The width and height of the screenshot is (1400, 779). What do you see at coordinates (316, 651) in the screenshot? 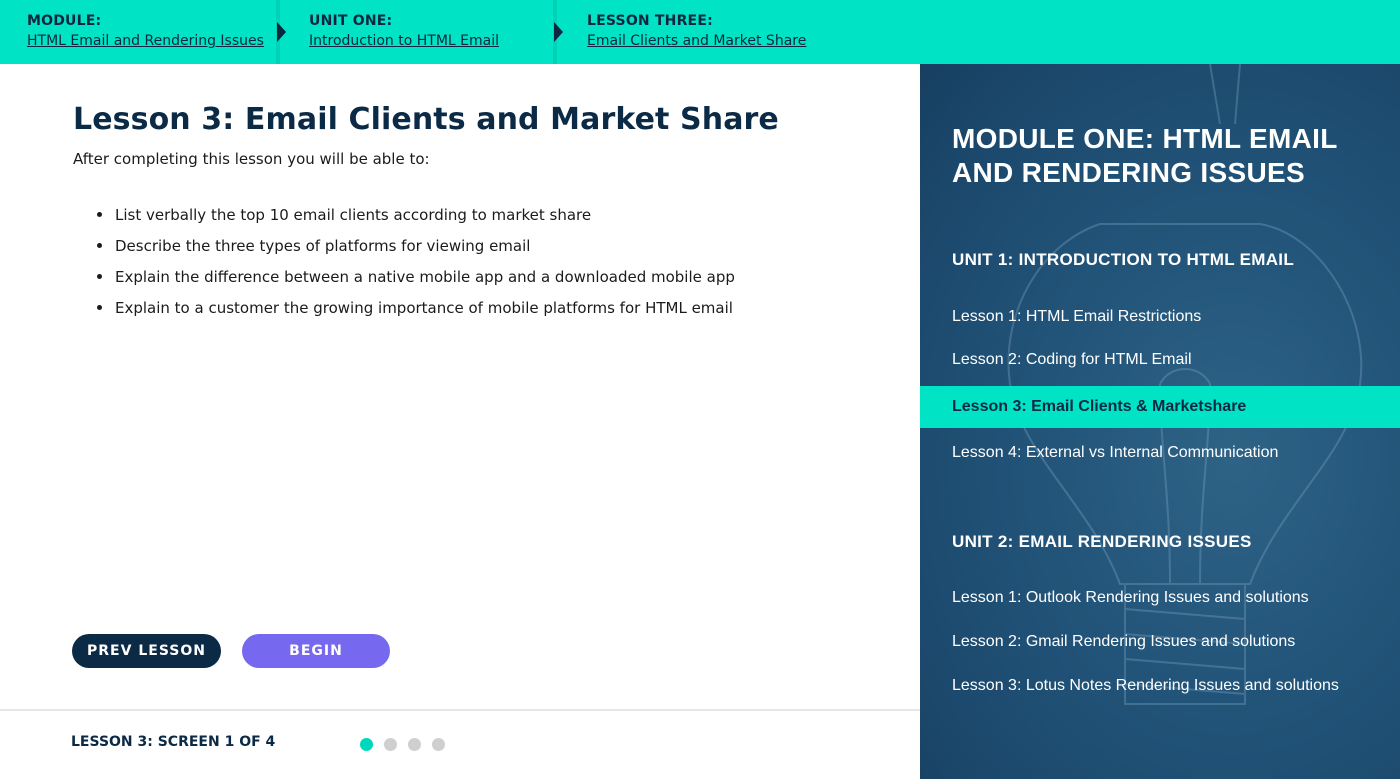
I see `begin-button: BEGIN` at bounding box center [316, 651].